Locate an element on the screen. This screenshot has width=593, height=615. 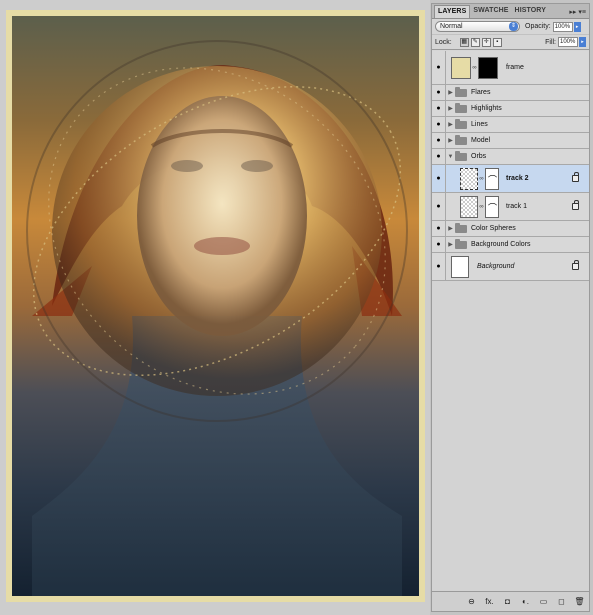
layer-name: Orbs is located at coordinates (479, 156).